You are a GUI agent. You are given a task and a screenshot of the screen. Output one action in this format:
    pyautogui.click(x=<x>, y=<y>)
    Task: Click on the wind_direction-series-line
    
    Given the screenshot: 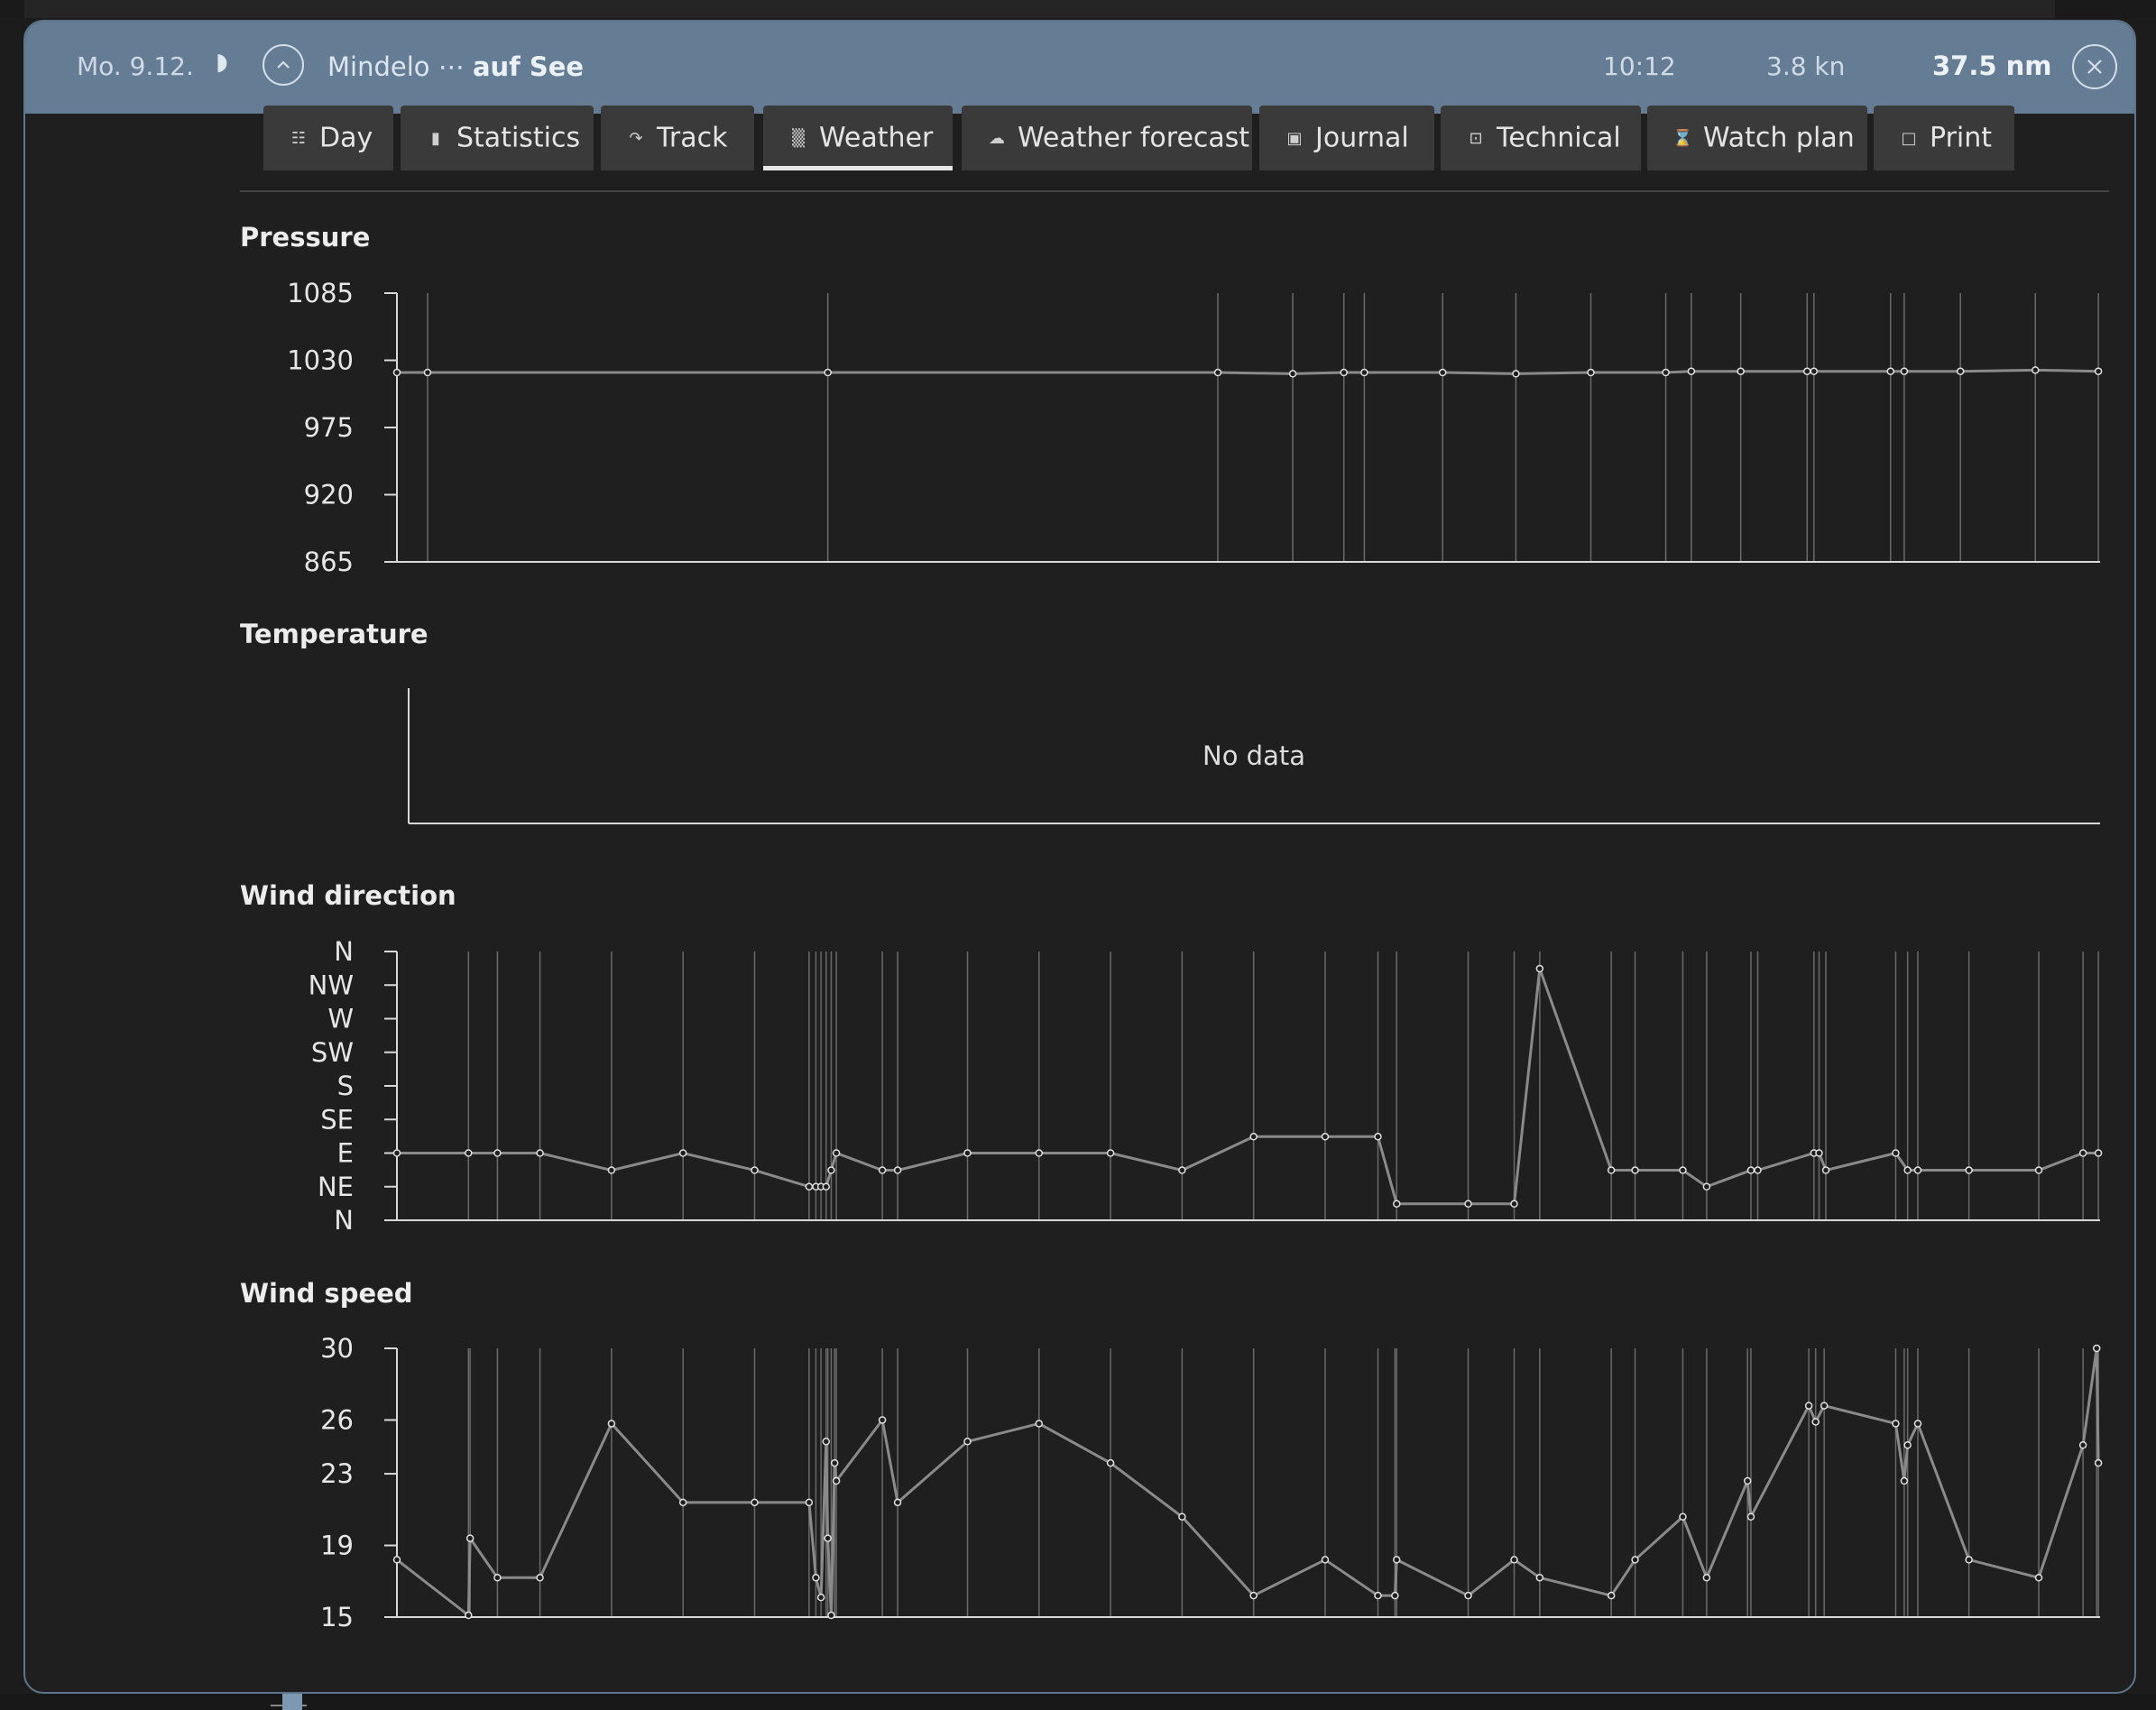 What is the action you would take?
    pyautogui.click(x=1248, y=1087)
    